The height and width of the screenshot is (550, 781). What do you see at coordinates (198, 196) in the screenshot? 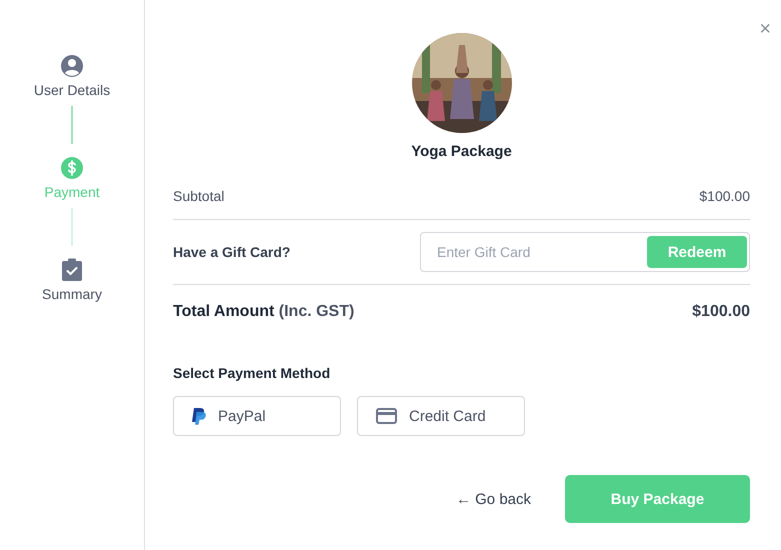
I see `subtotal-label: Subtotal` at bounding box center [198, 196].